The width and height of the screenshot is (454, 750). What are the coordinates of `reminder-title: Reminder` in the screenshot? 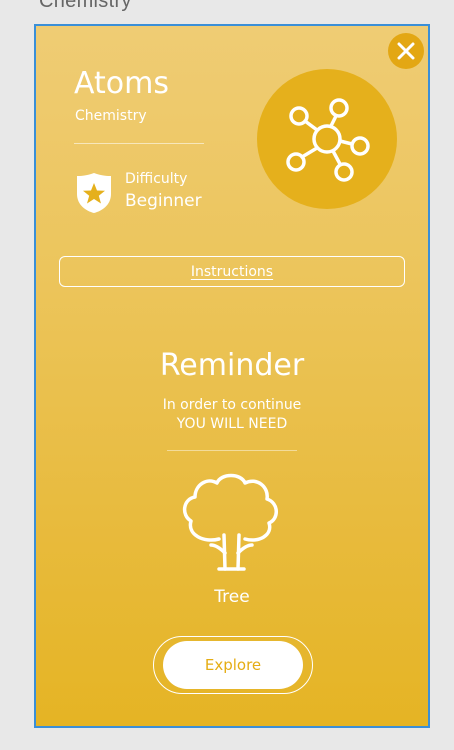 It's located at (232, 365).